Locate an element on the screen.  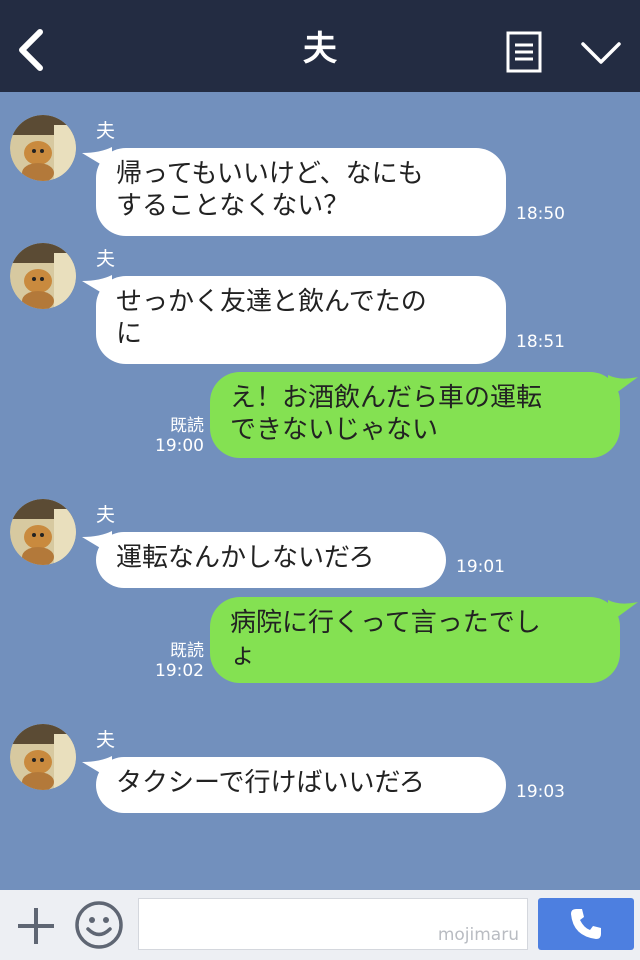
timestamp: 19:01 is located at coordinates (480, 567).